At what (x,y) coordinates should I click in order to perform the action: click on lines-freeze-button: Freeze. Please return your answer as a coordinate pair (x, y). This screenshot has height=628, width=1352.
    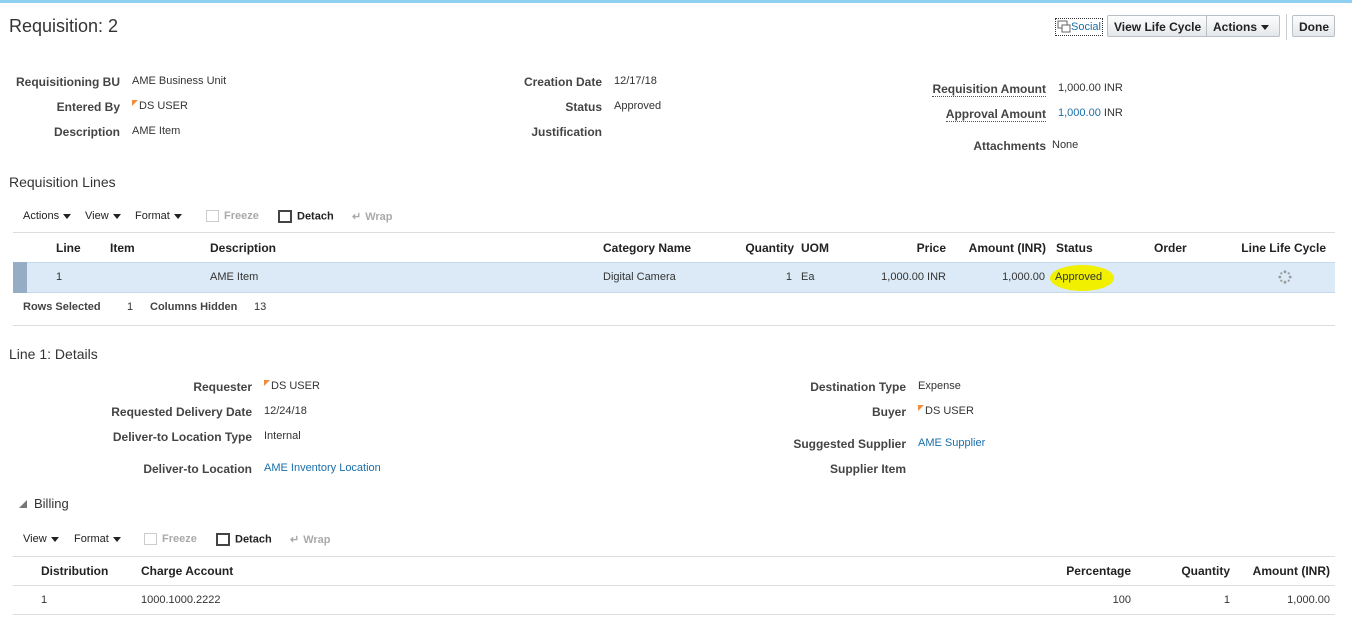
    Looking at the image, I should click on (232, 216).